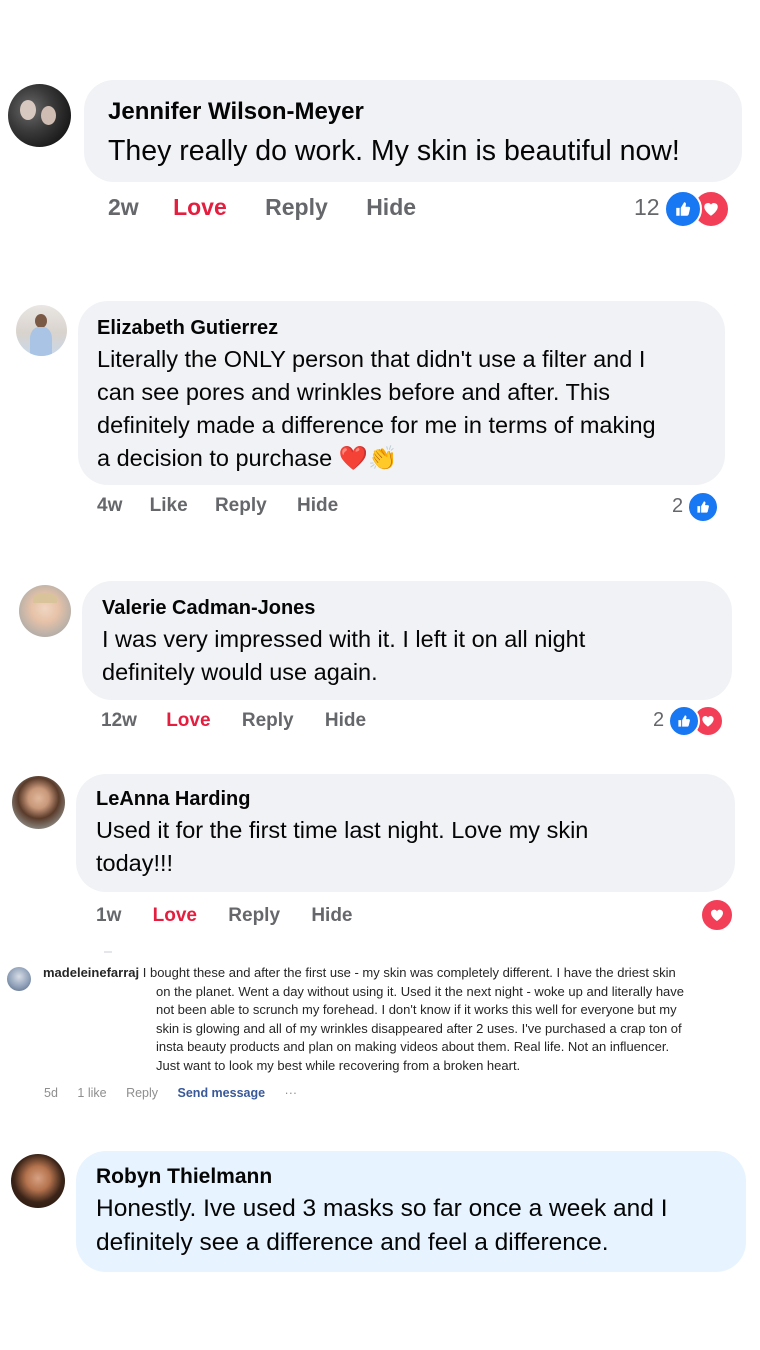  I want to click on comment-actions: 5d 1 like Reply Send message ···, so click(178, 1093).